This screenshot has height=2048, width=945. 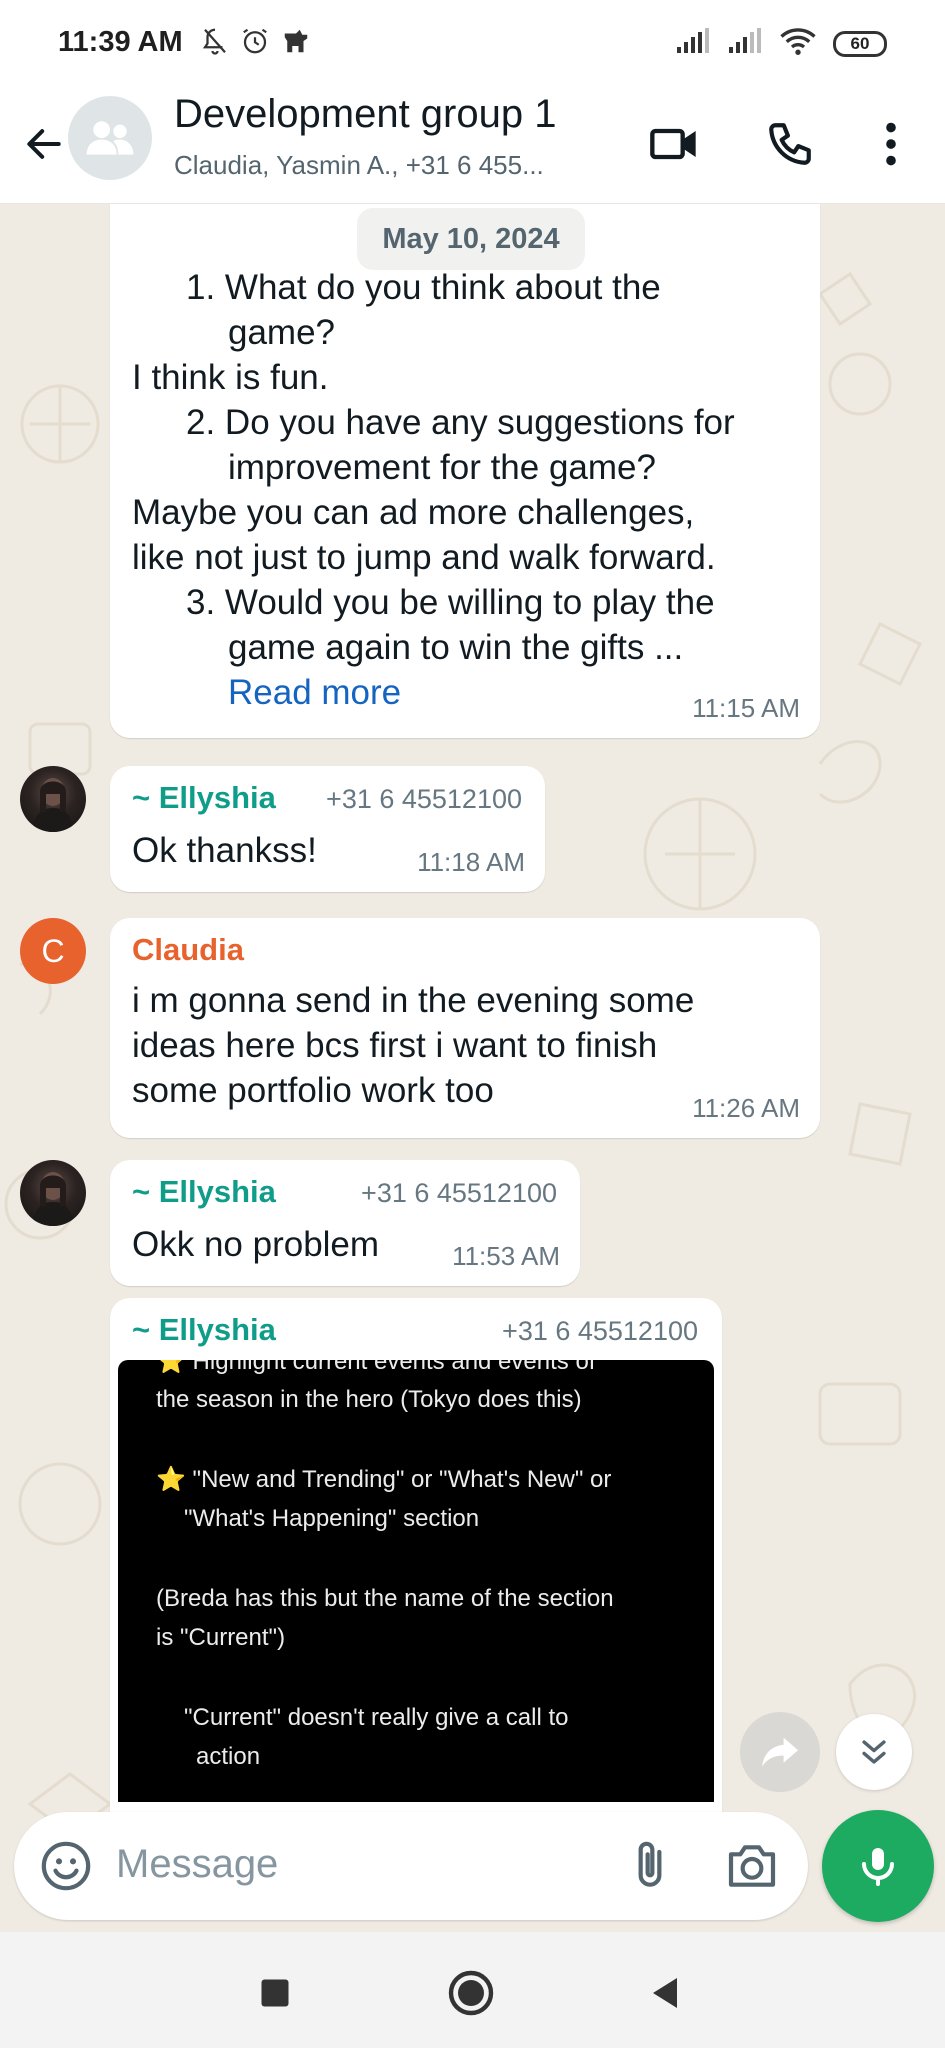 I want to click on image-text-line: "Current" doesn't really give a call to, so click(x=376, y=1717).